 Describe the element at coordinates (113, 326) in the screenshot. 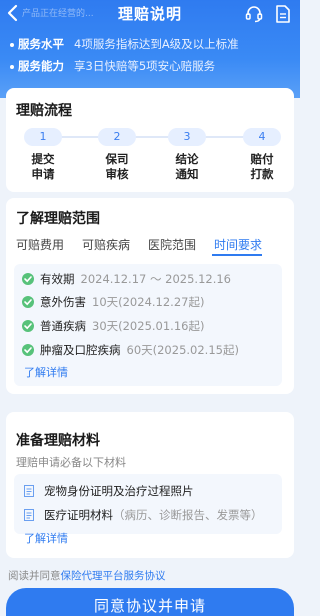

I see `range-item-common-disease: 普通疾病 30天(2025.01.16起)` at that location.